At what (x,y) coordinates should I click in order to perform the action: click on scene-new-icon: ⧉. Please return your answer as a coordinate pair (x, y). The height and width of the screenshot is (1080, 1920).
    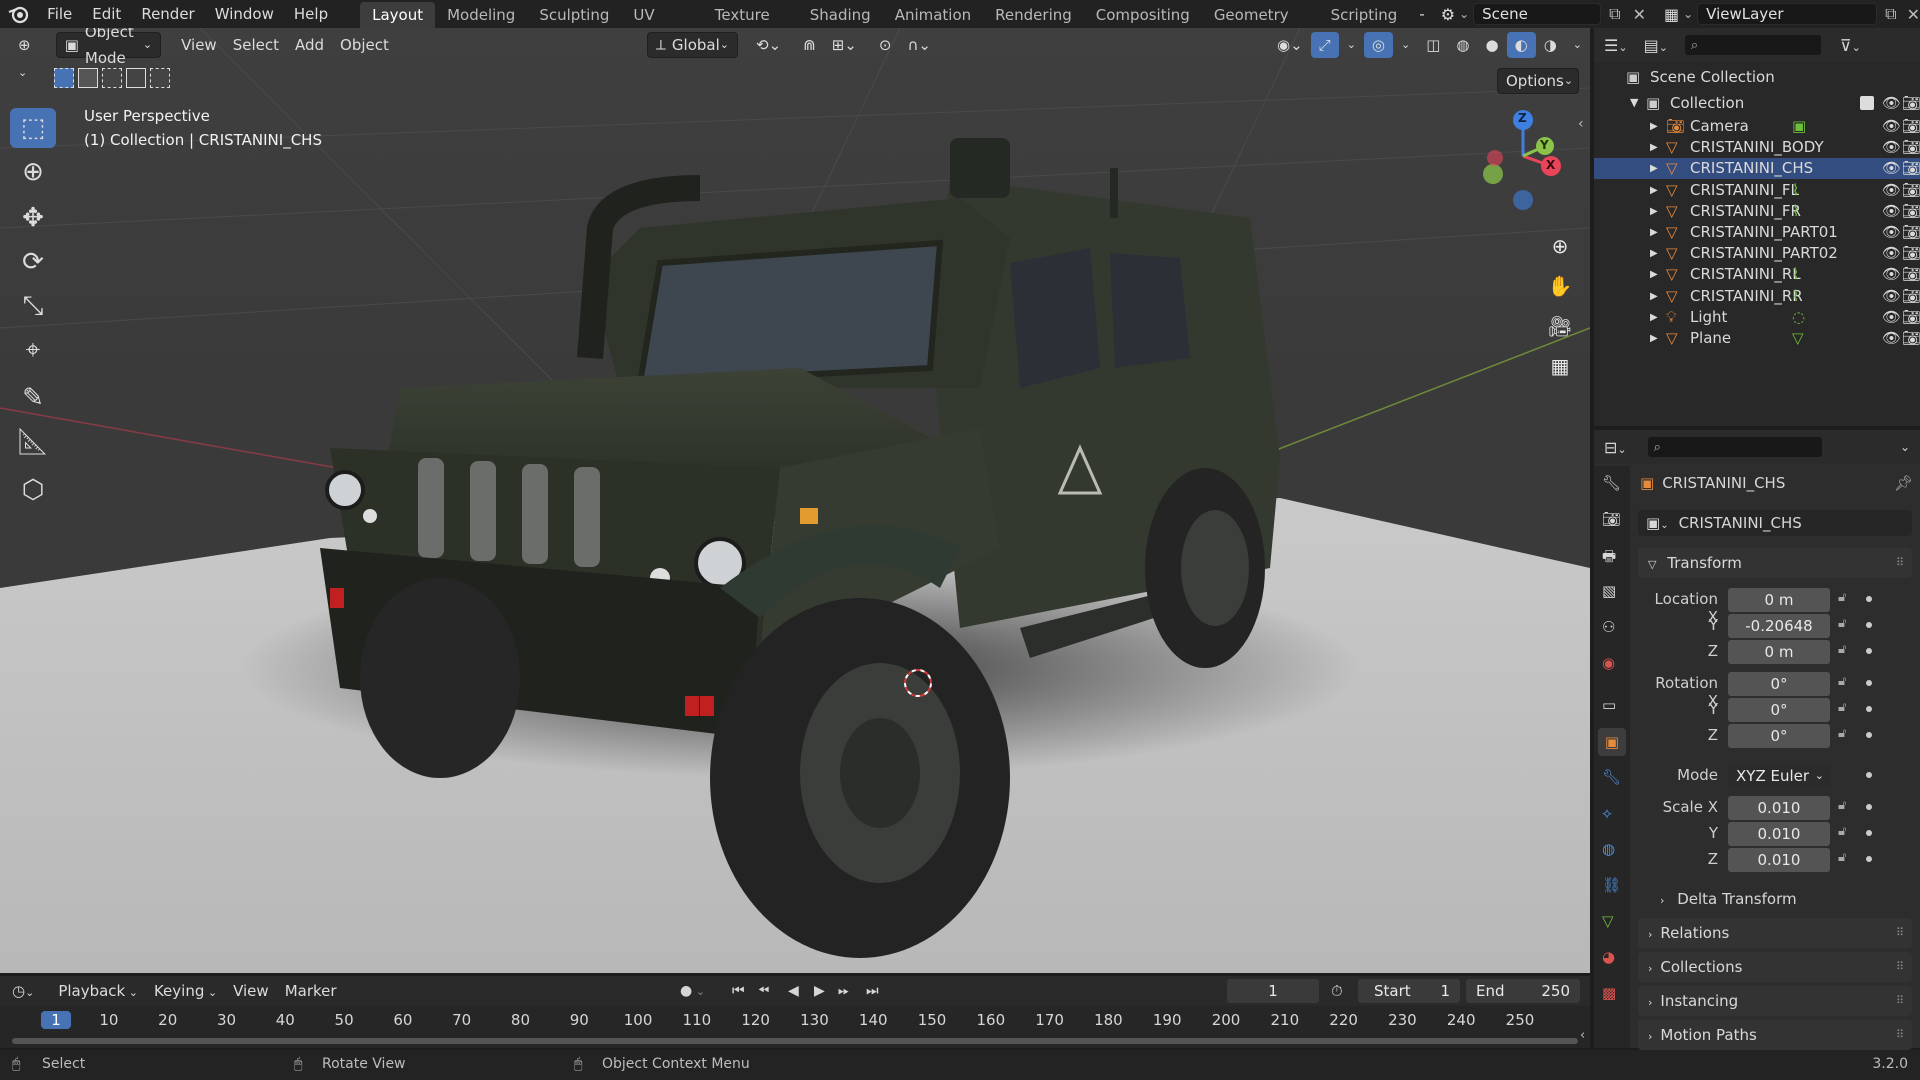
    Looking at the image, I should click on (1614, 14).